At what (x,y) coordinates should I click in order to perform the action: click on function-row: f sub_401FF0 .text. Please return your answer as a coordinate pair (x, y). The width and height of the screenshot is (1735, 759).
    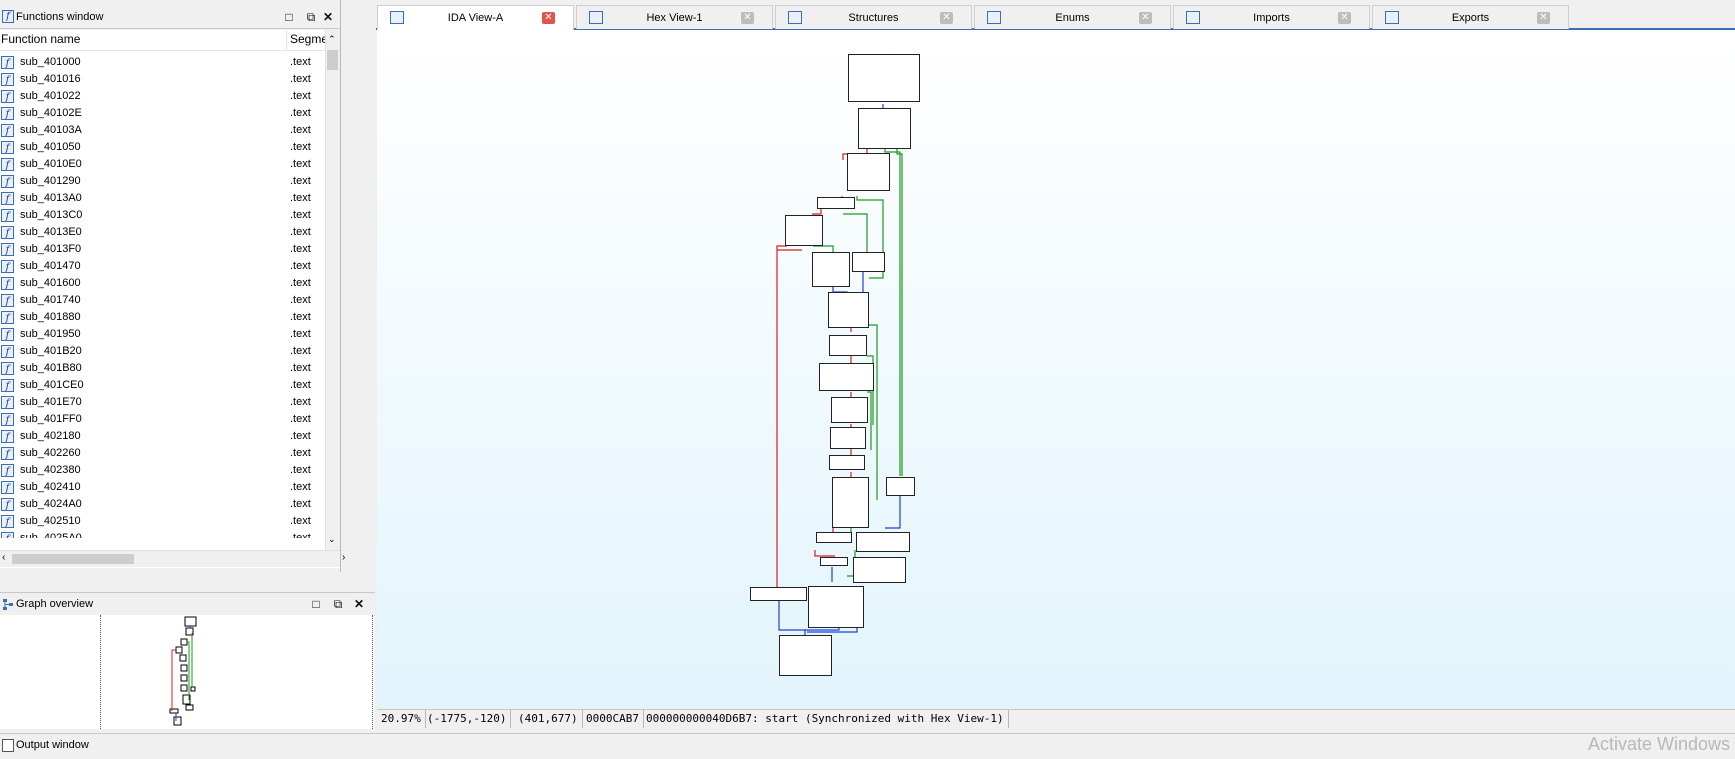
    Looking at the image, I should click on (163, 419).